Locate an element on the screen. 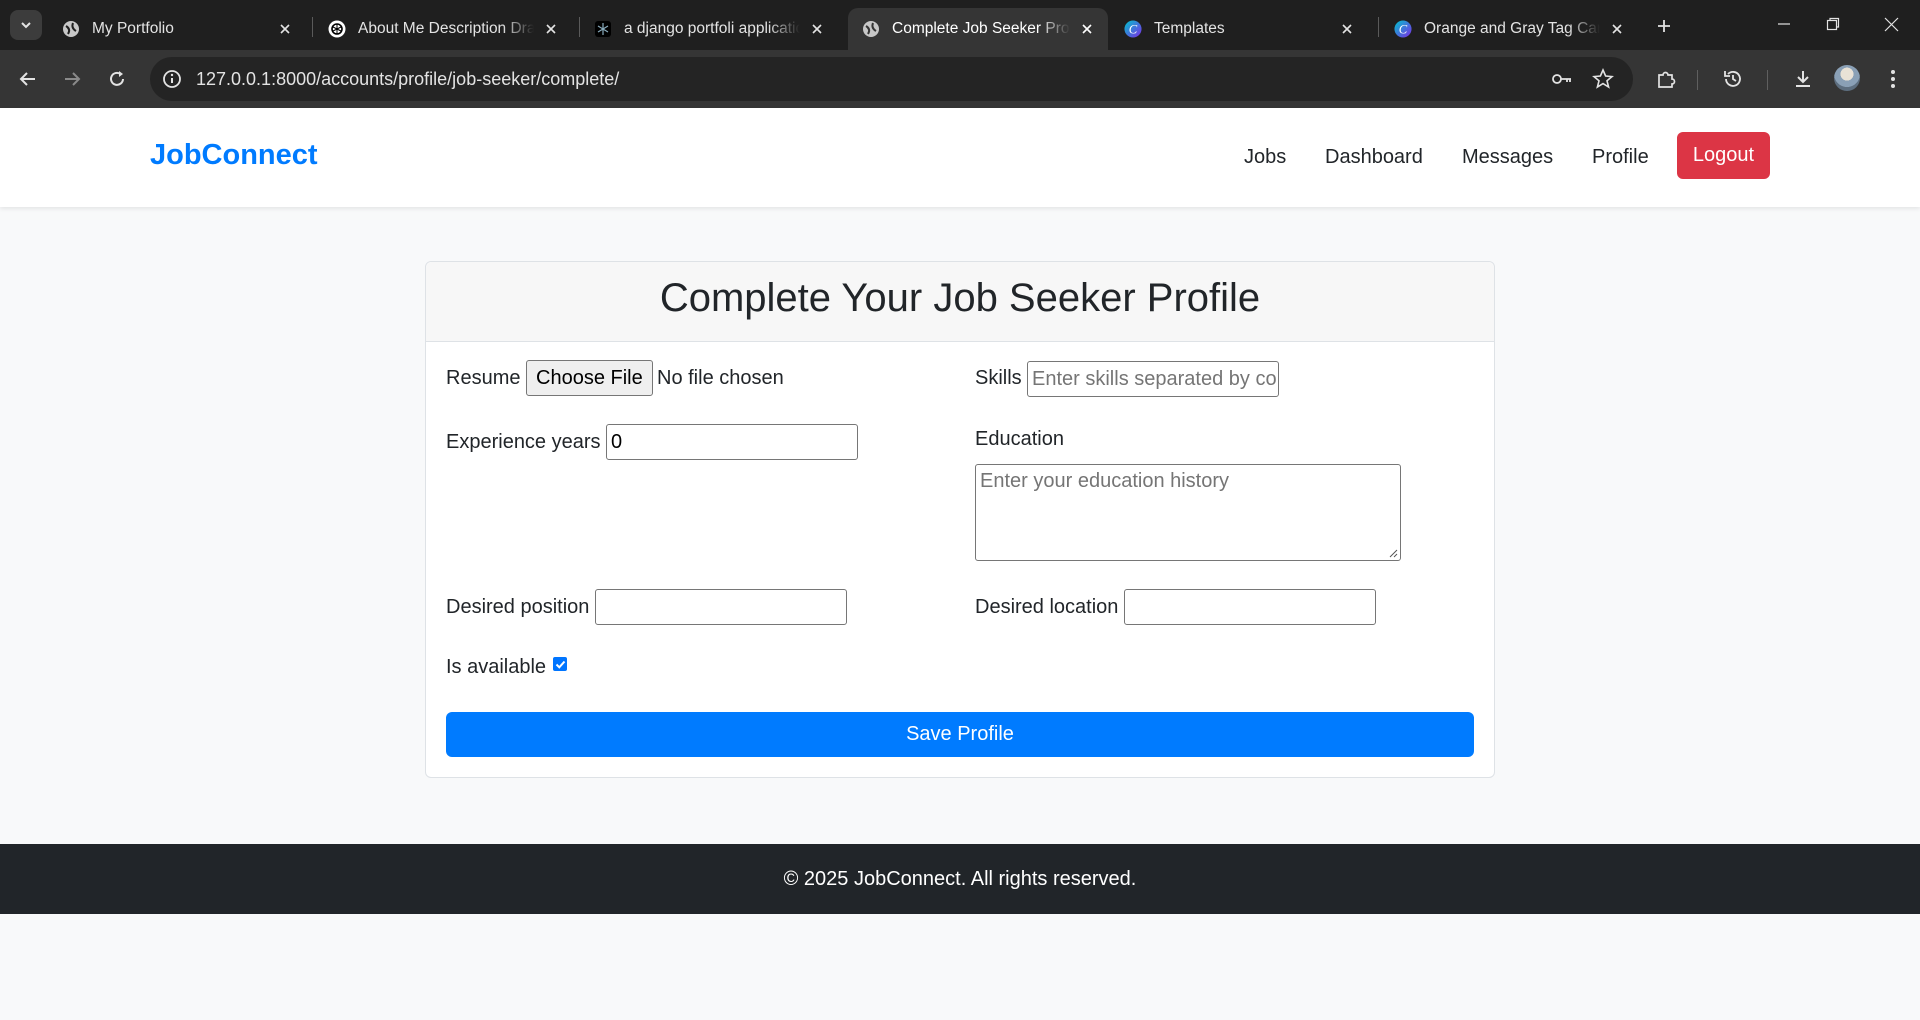  plus-icon is located at coordinates (1664, 26).